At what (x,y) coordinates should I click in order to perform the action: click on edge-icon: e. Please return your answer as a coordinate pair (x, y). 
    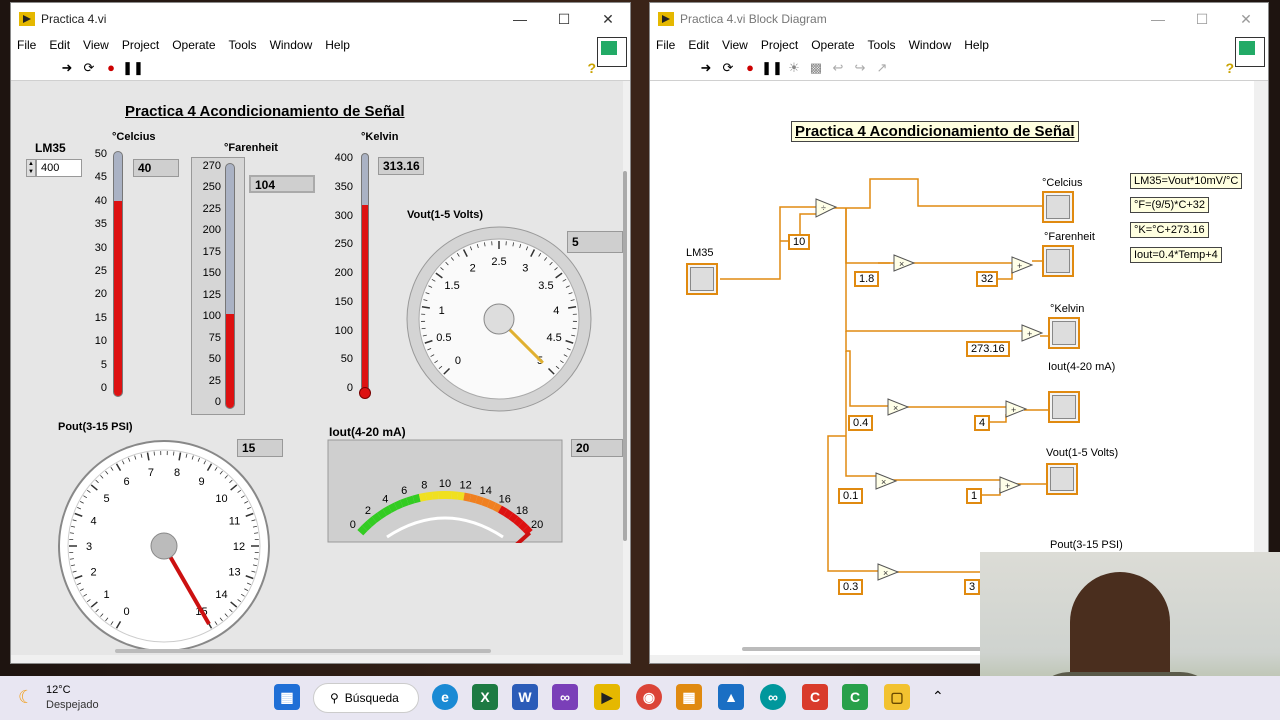
    Looking at the image, I should click on (445, 697).